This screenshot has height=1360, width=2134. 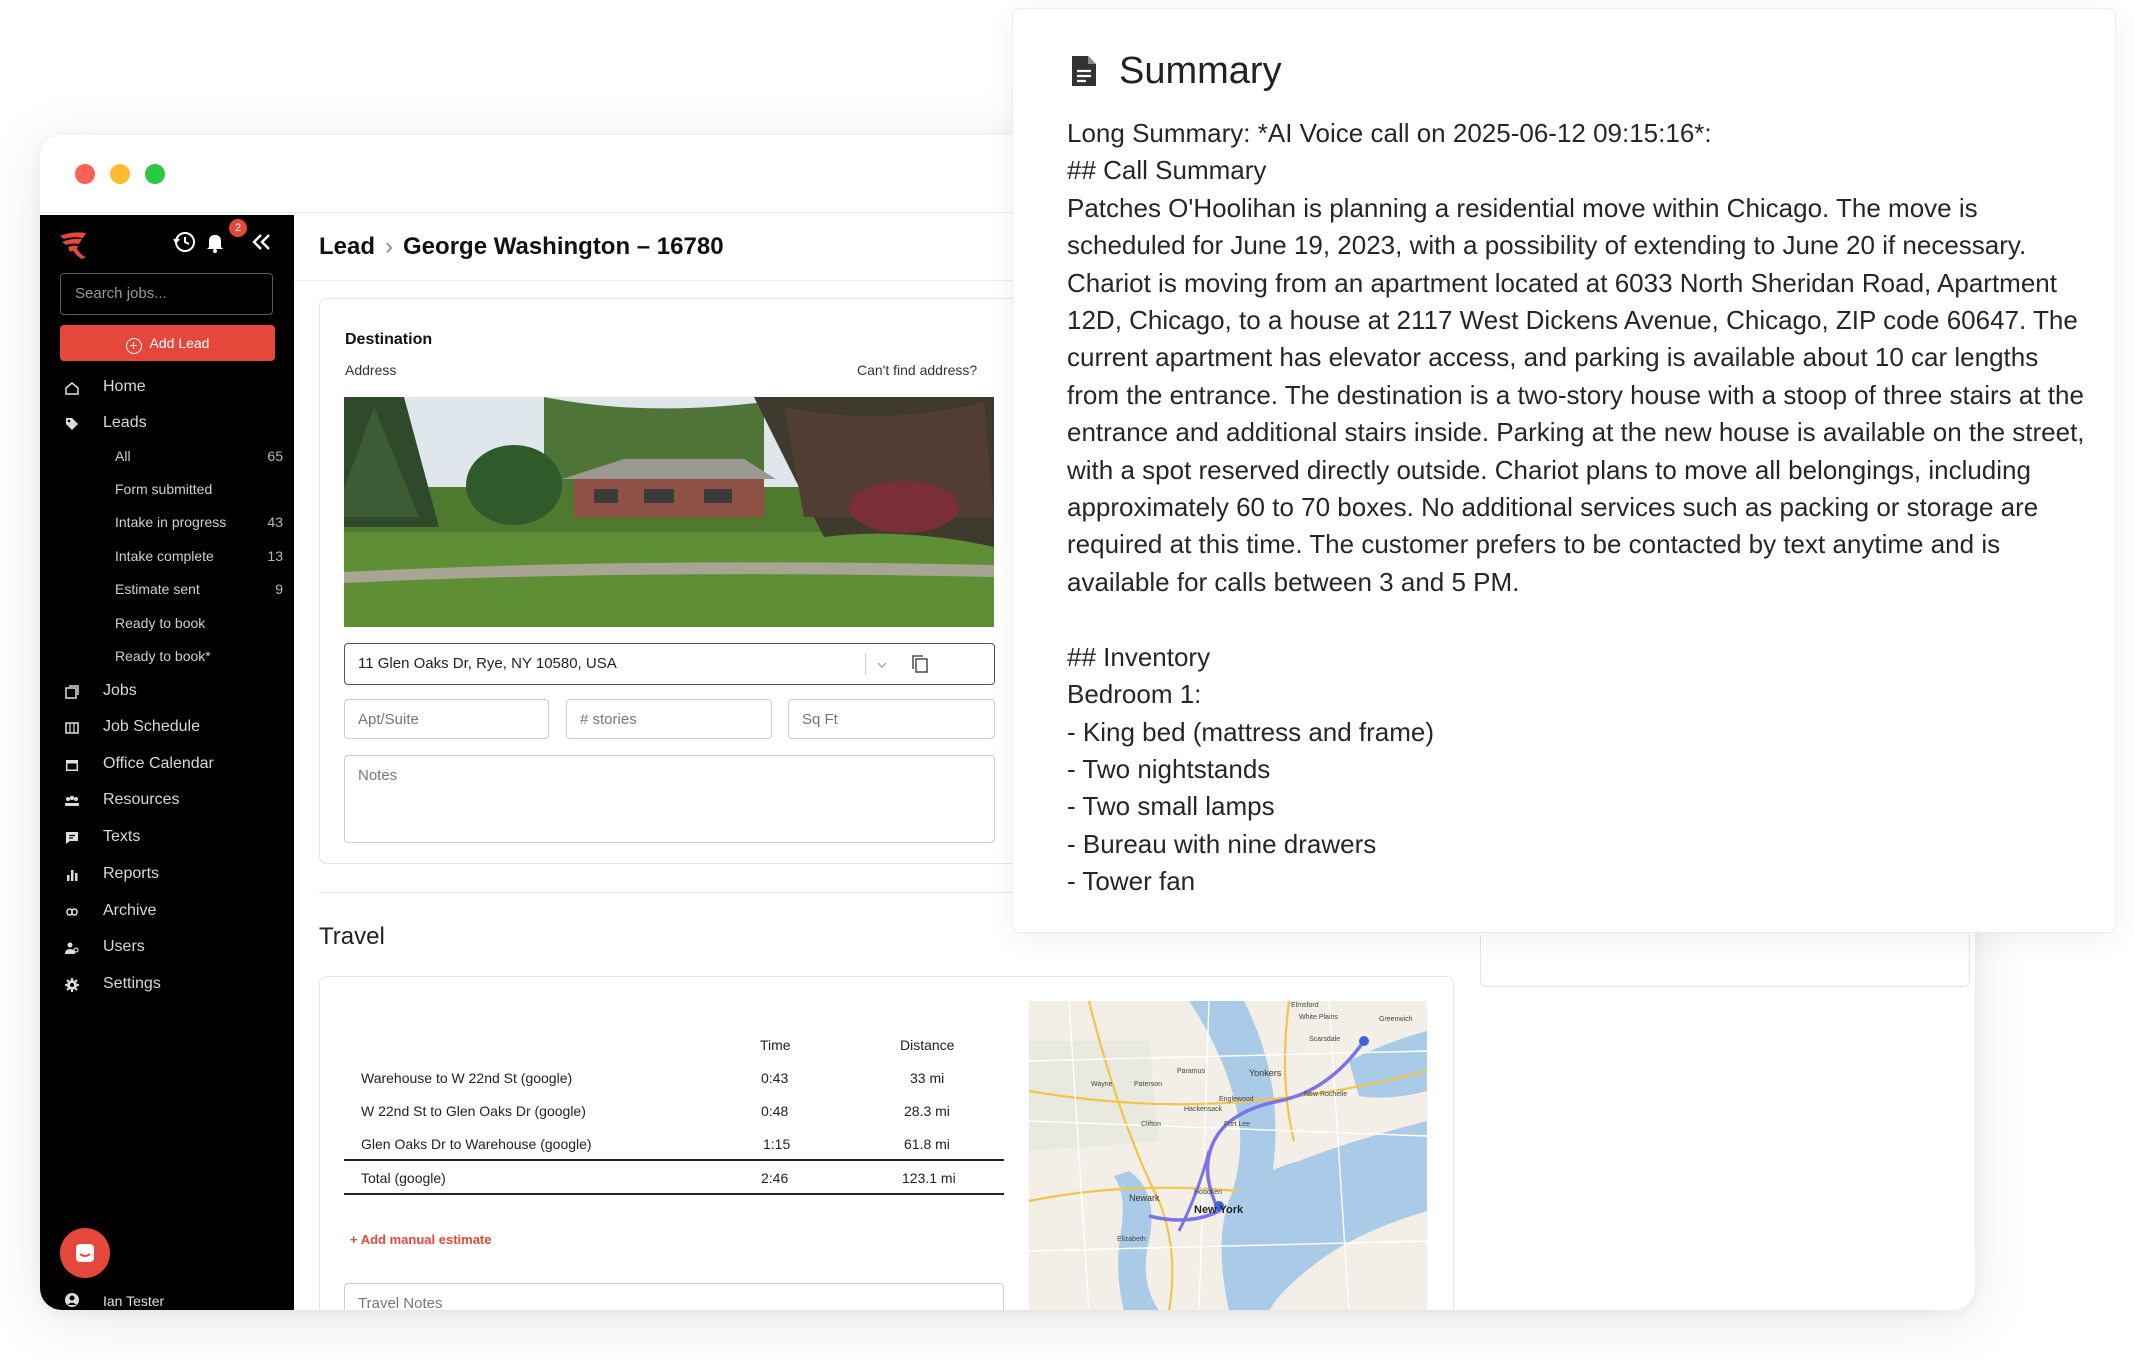 What do you see at coordinates (669, 799) in the screenshot?
I see `destination-notes-input: Notes` at bounding box center [669, 799].